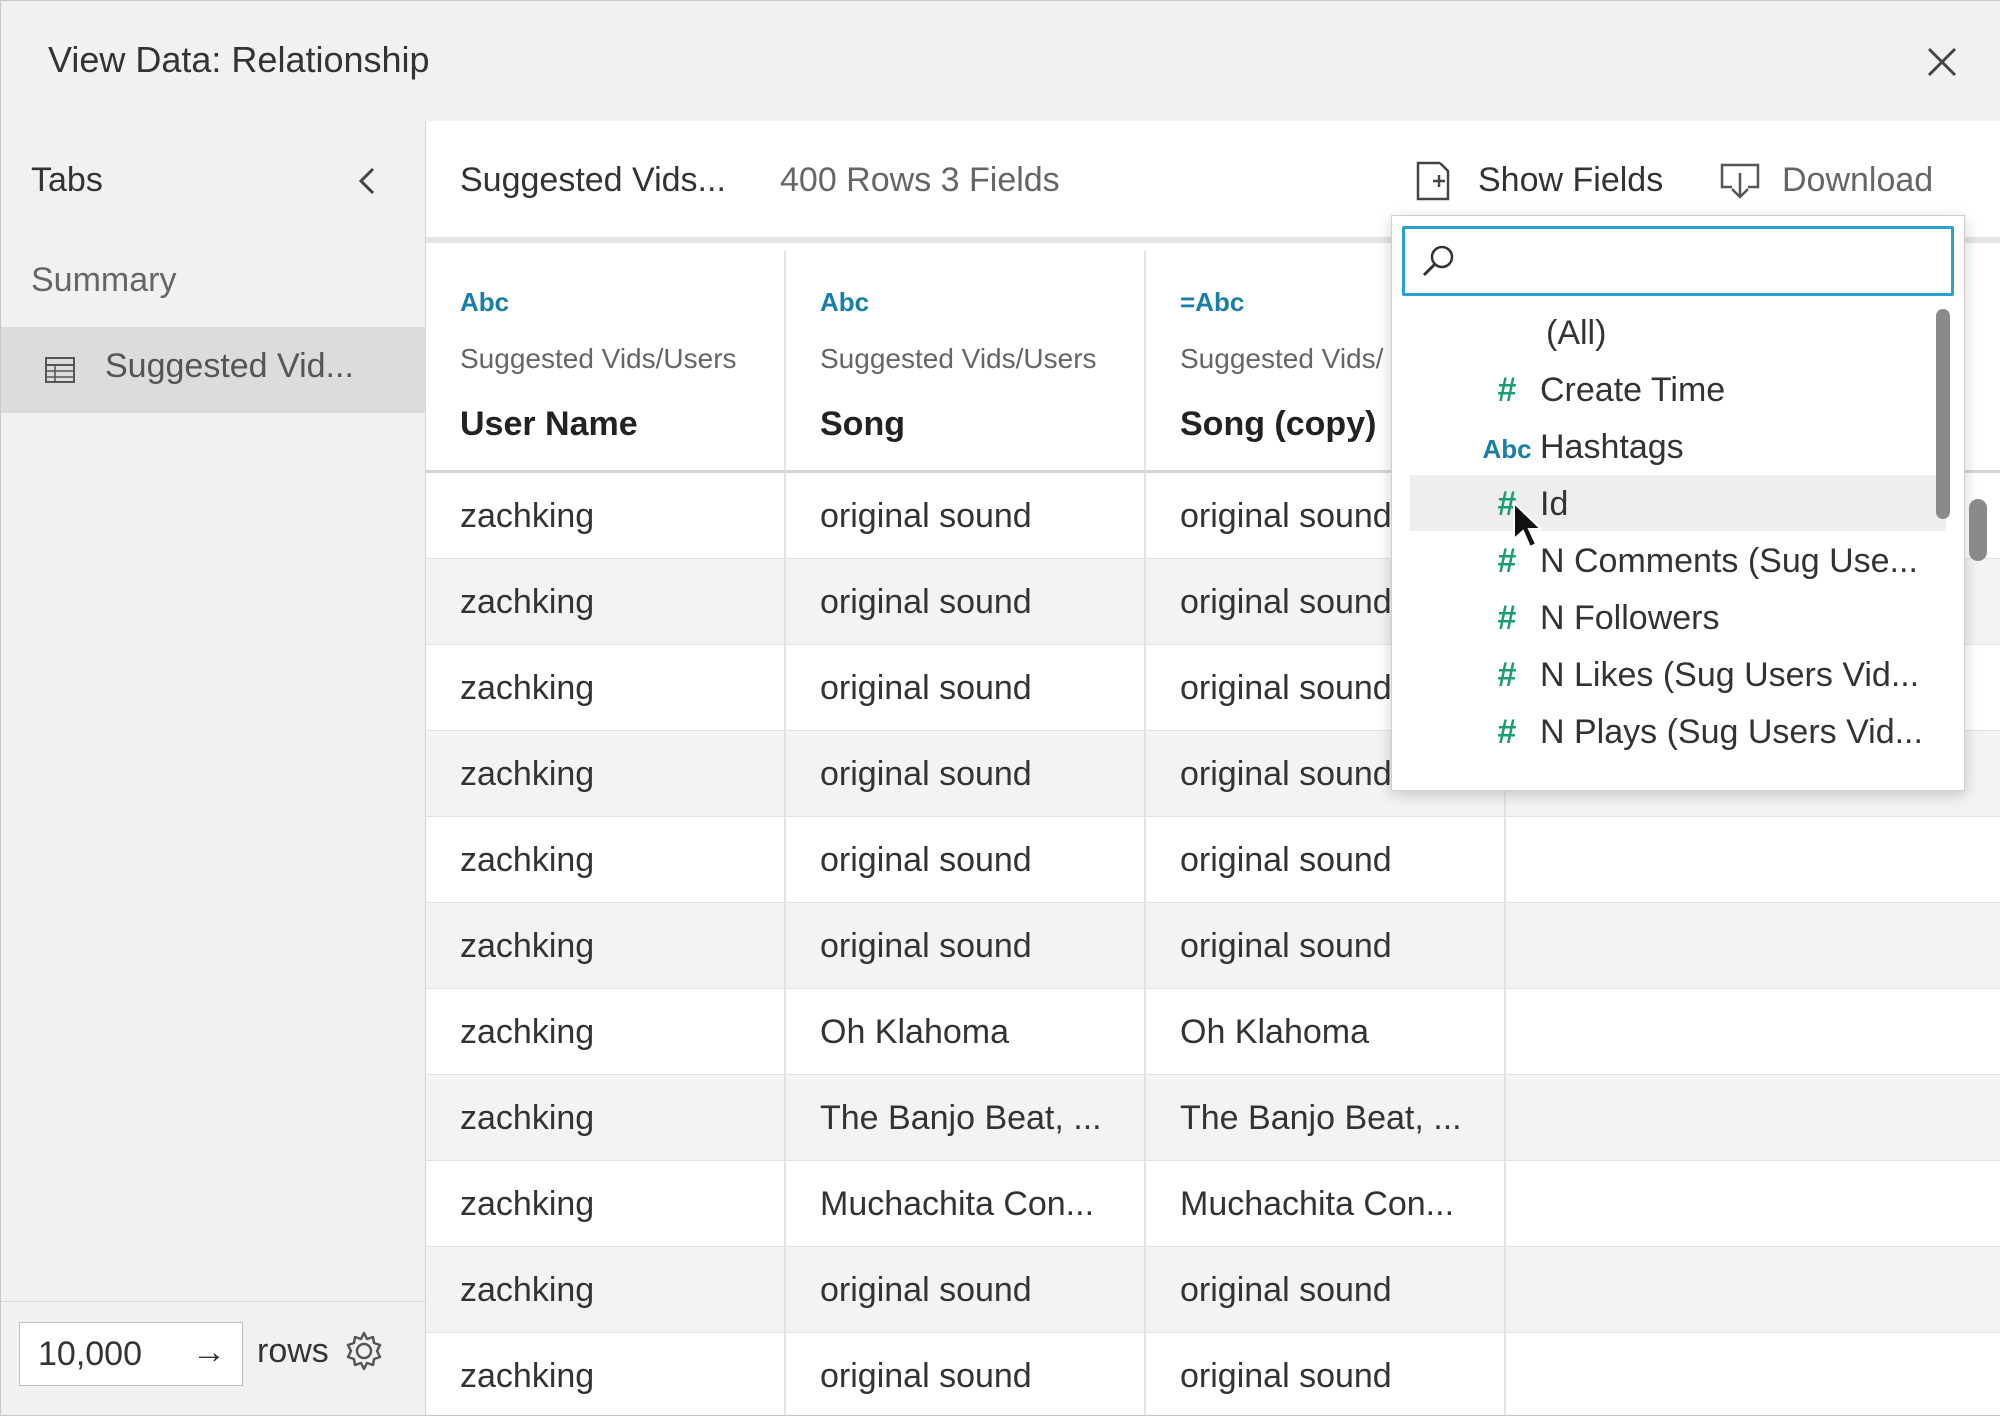  What do you see at coordinates (209, 1352) in the screenshot?
I see `arrow-right-icon: →` at bounding box center [209, 1352].